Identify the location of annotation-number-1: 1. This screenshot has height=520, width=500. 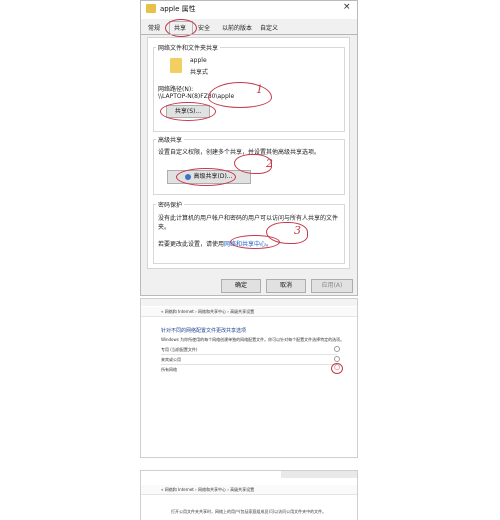
(259, 89).